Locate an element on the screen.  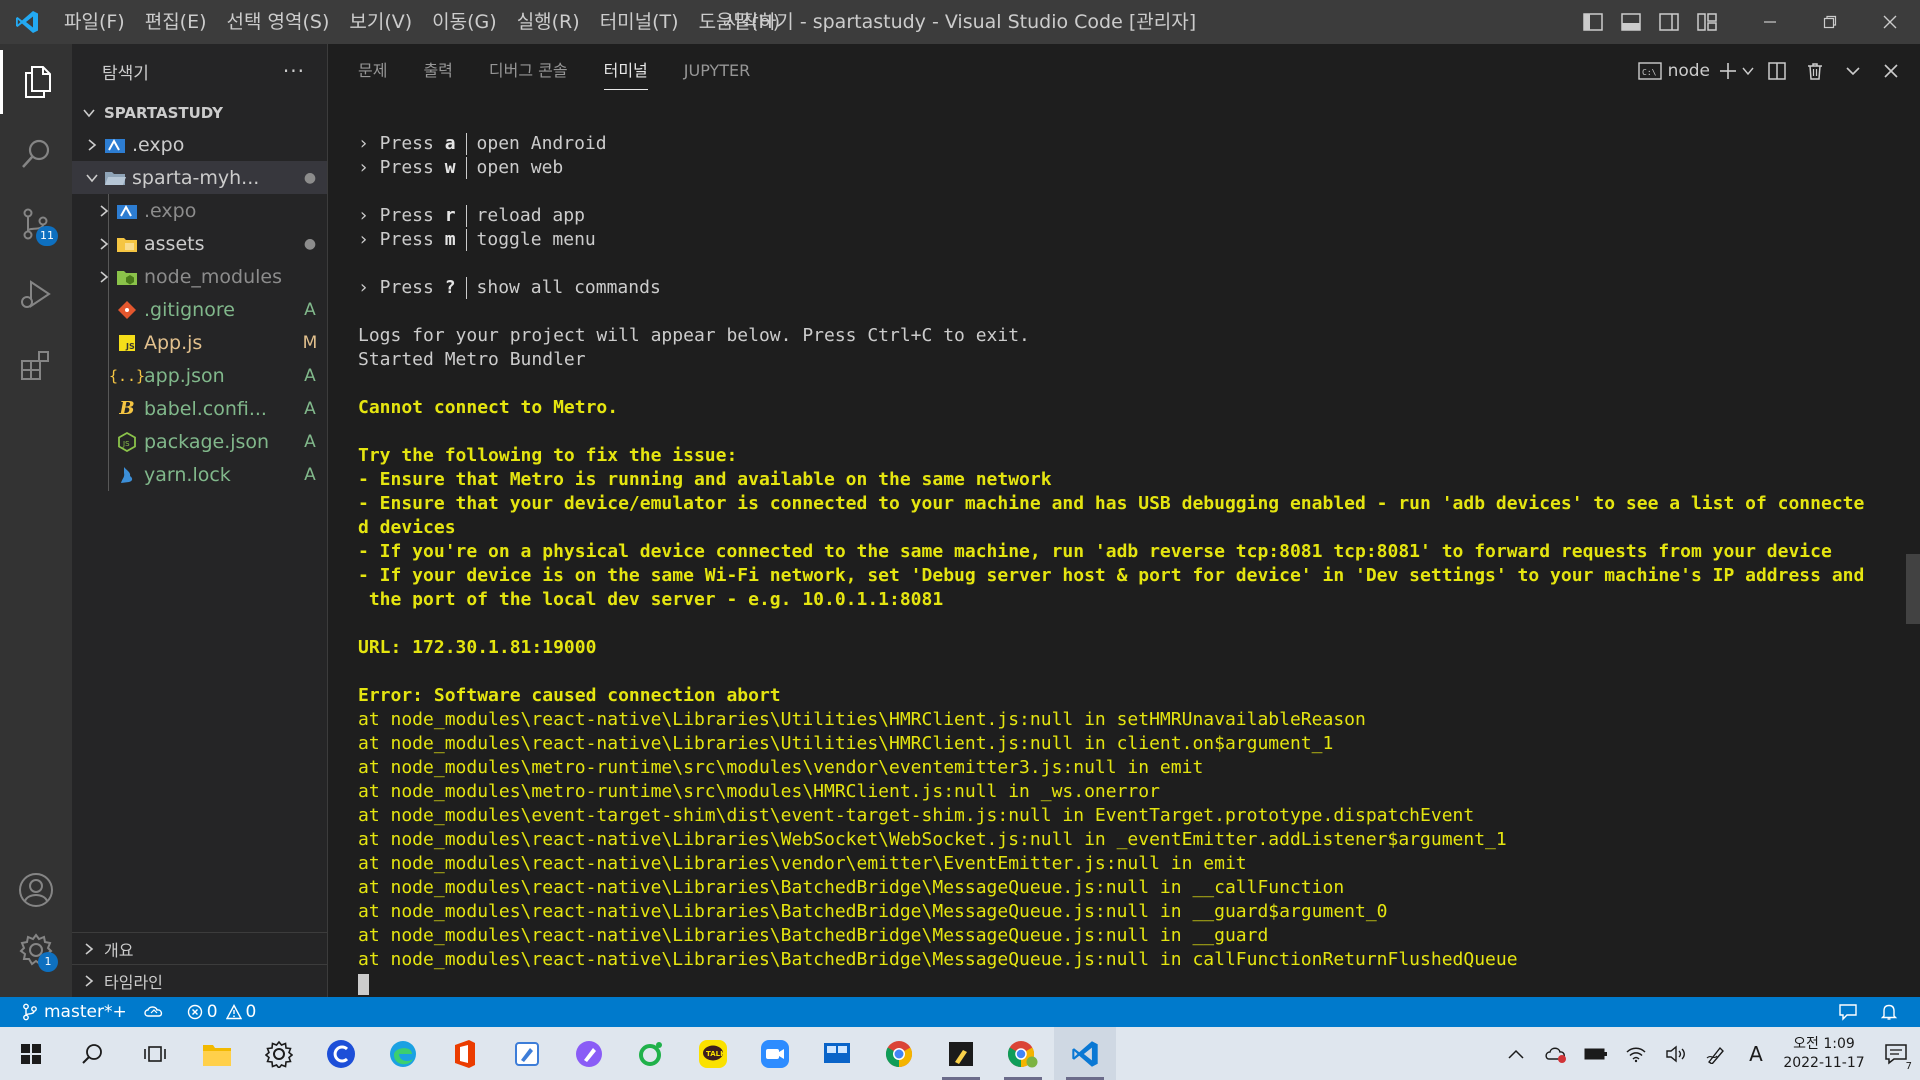
taskbar-search-icon is located at coordinates (93, 1053).